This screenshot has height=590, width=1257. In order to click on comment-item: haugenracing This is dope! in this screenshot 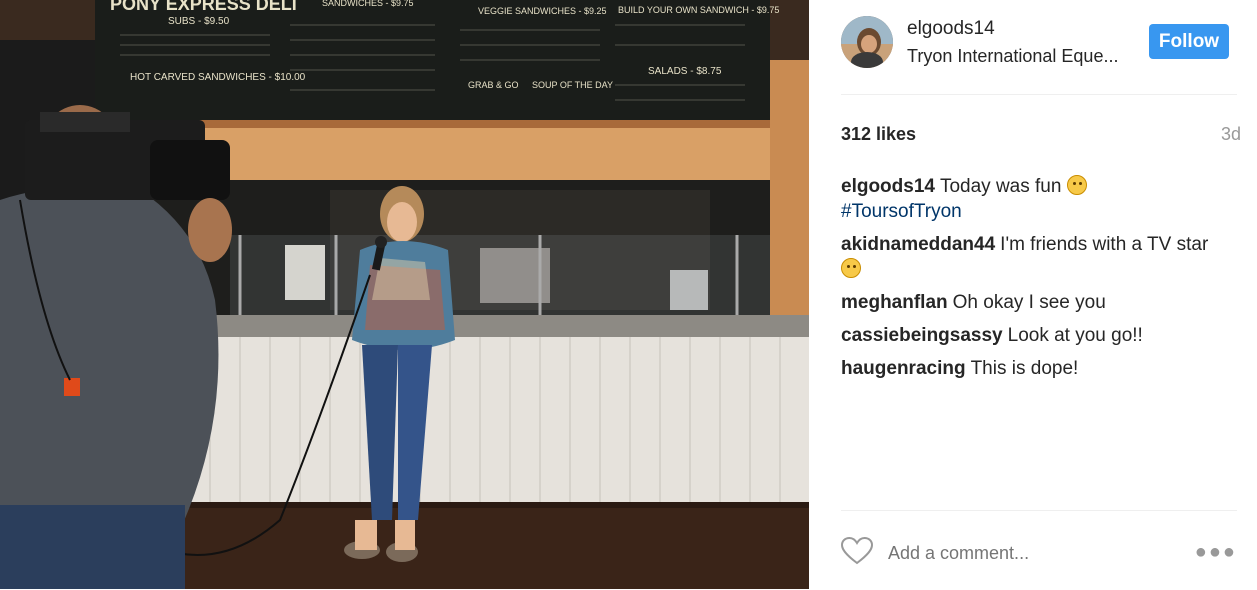, I will do `click(1041, 368)`.